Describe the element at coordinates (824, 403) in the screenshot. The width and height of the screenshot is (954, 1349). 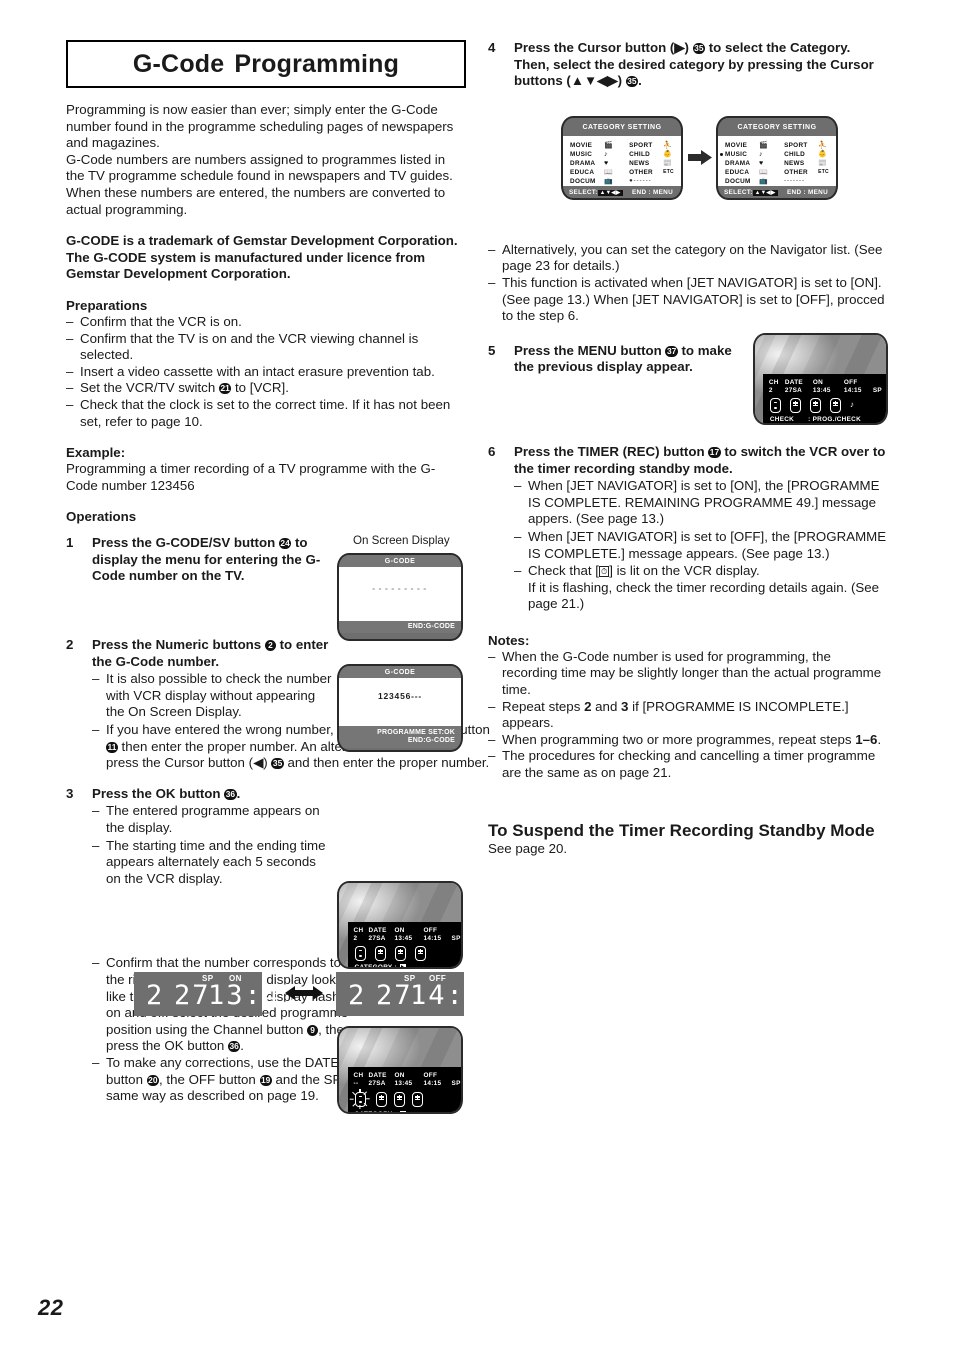
I see `osd-cassette-icons: ♪` at that location.